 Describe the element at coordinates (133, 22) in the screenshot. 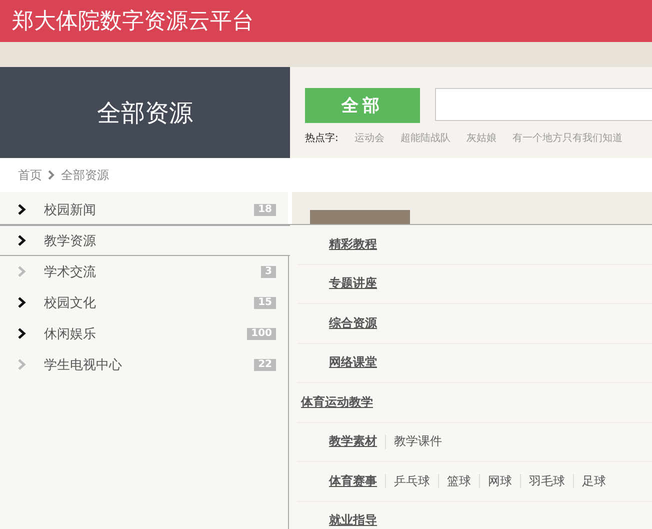

I see `site-title: 郑大体院数字资源云平台` at that location.